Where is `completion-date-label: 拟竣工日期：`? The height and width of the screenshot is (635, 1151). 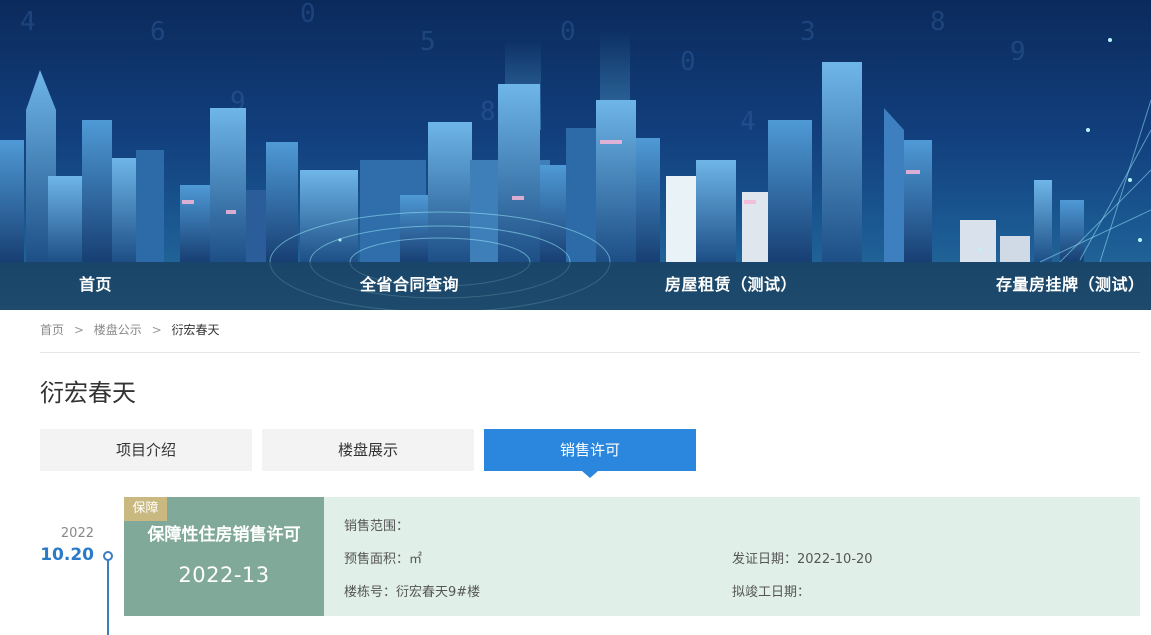
completion-date-label: 拟竣工日期： is located at coordinates (771, 592).